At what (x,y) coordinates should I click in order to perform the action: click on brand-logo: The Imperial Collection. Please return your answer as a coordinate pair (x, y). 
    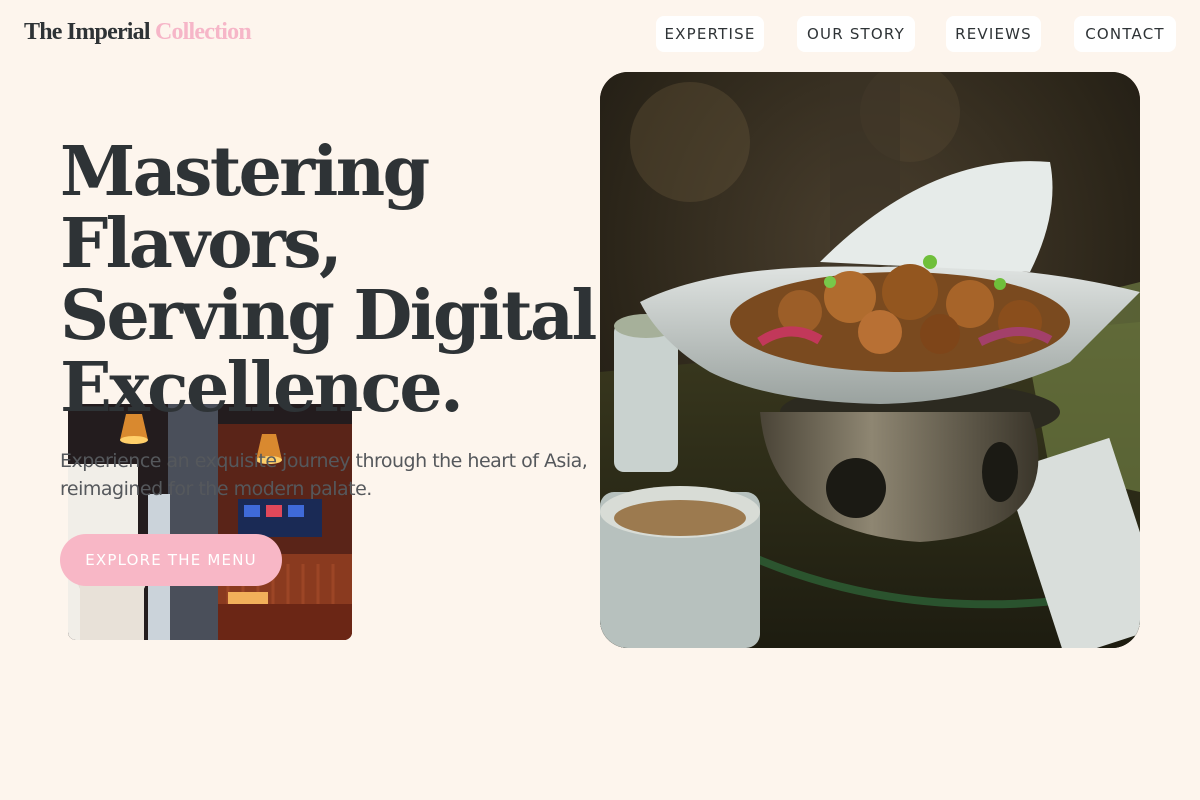
    Looking at the image, I should click on (138, 32).